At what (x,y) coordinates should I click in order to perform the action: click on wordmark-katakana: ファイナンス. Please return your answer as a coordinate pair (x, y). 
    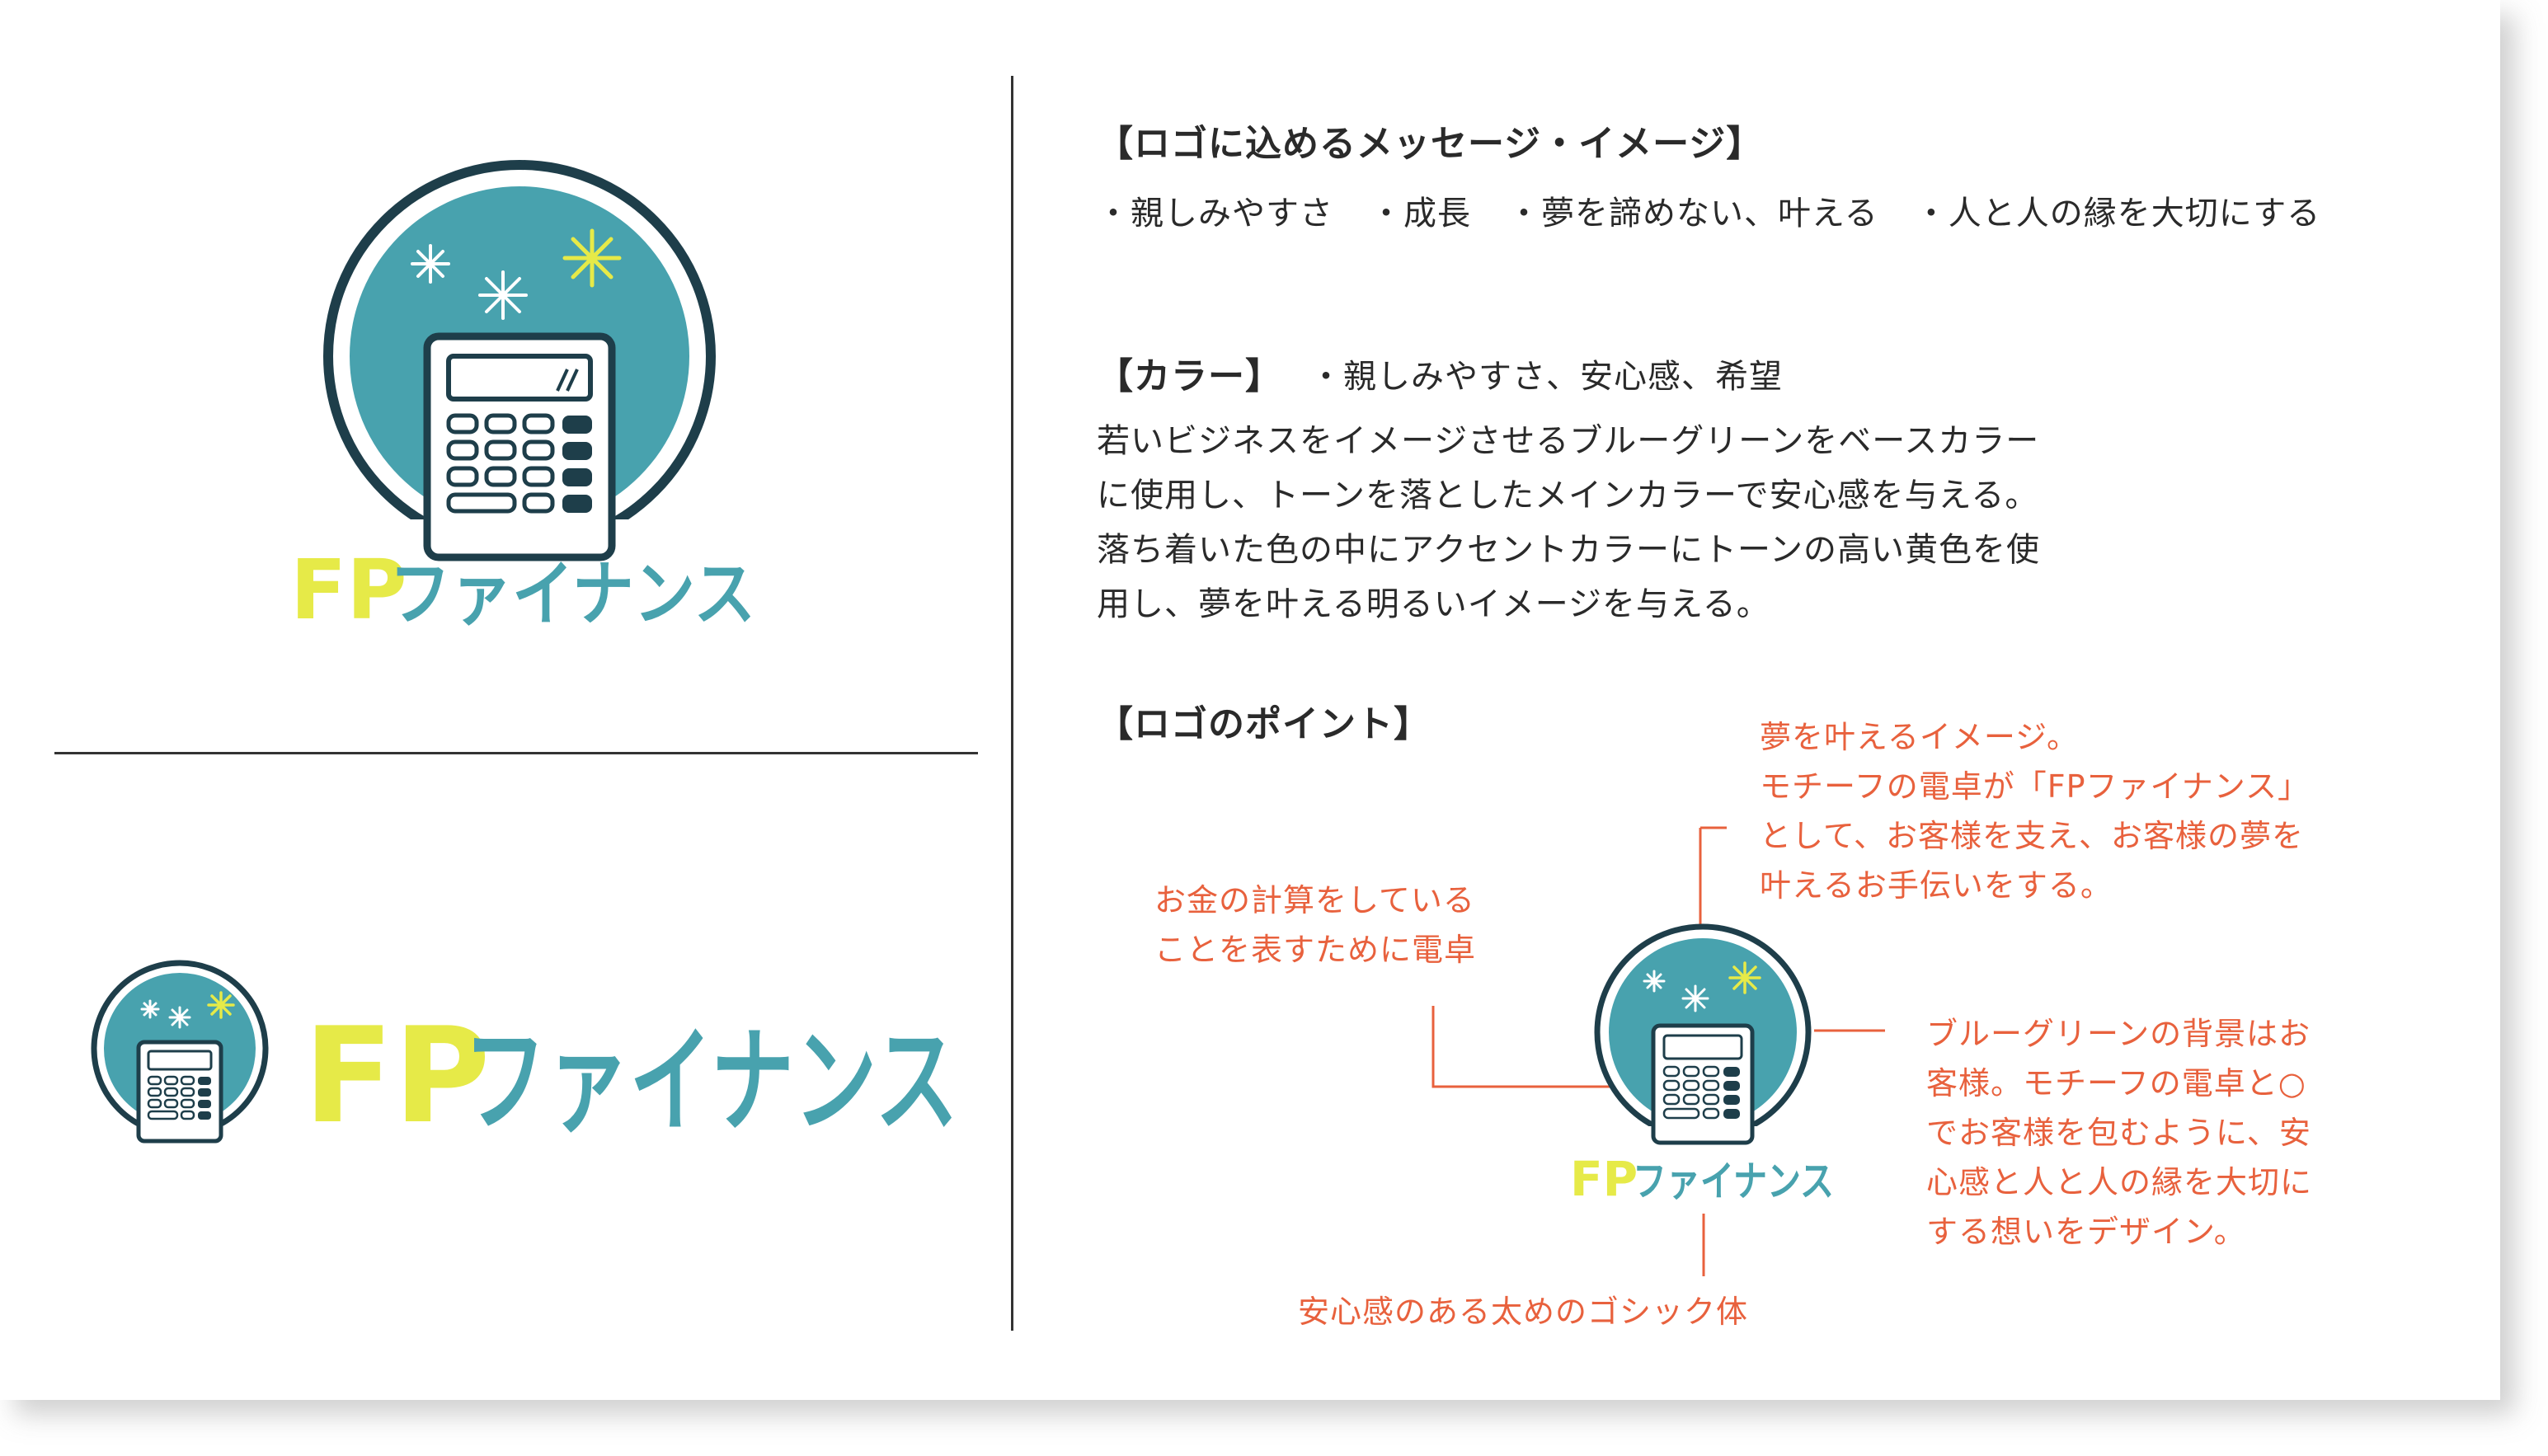
    Looking at the image, I should click on (1733, 1181).